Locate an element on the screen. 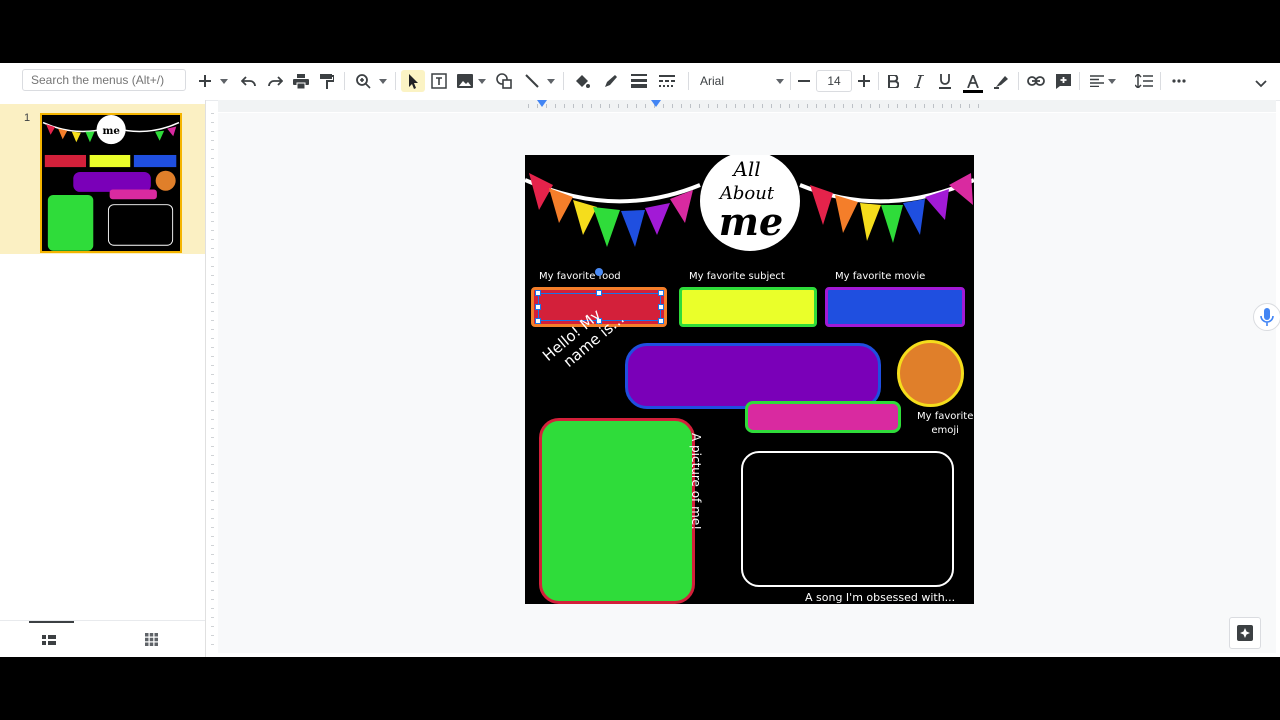  increase-font-size-button is located at coordinates (864, 81).